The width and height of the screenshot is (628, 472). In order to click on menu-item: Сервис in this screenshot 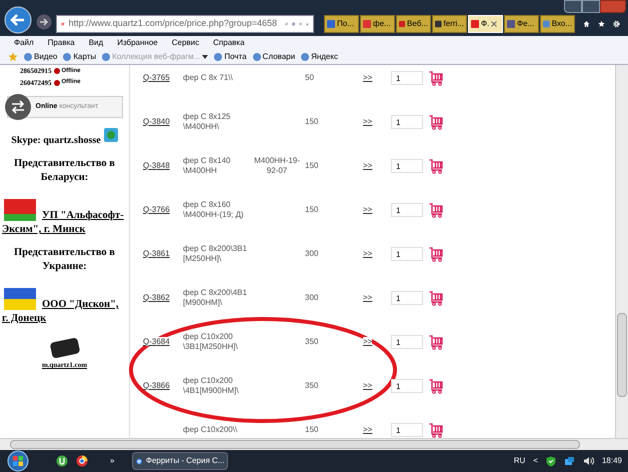, I will do `click(186, 43)`.